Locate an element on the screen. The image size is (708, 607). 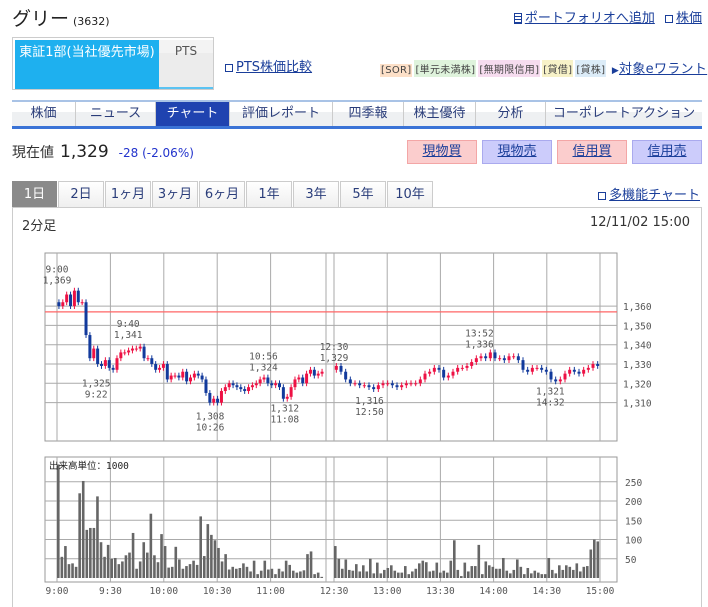
y-tick-label: 1,350 is located at coordinates (637, 326).